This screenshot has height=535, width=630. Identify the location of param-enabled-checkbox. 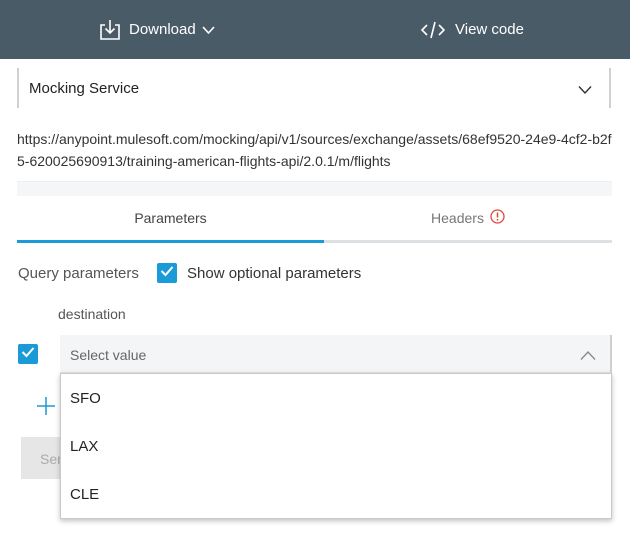
(28, 354).